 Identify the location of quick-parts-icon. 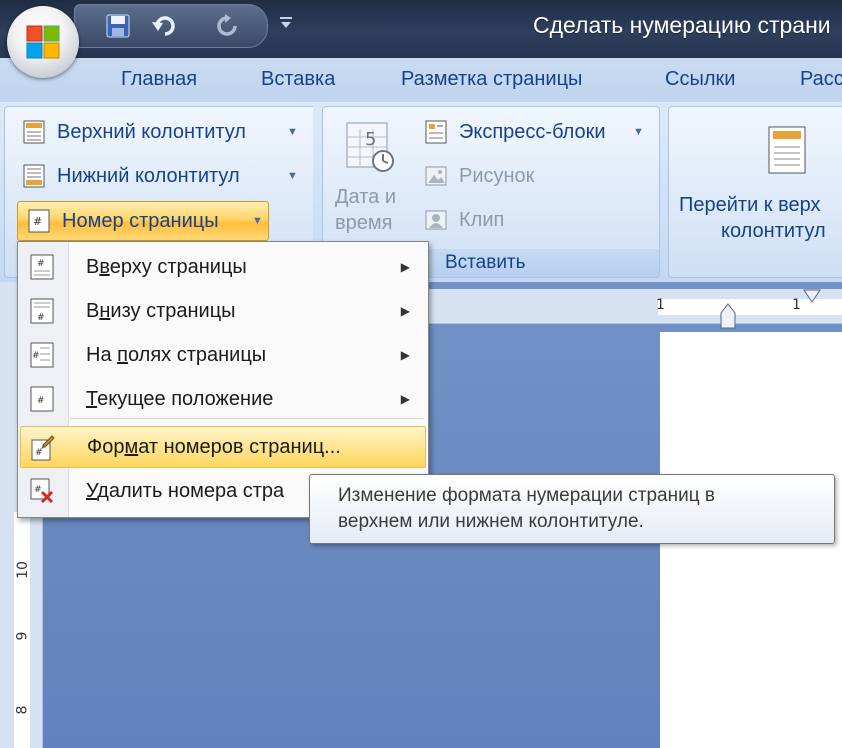
(436, 132).